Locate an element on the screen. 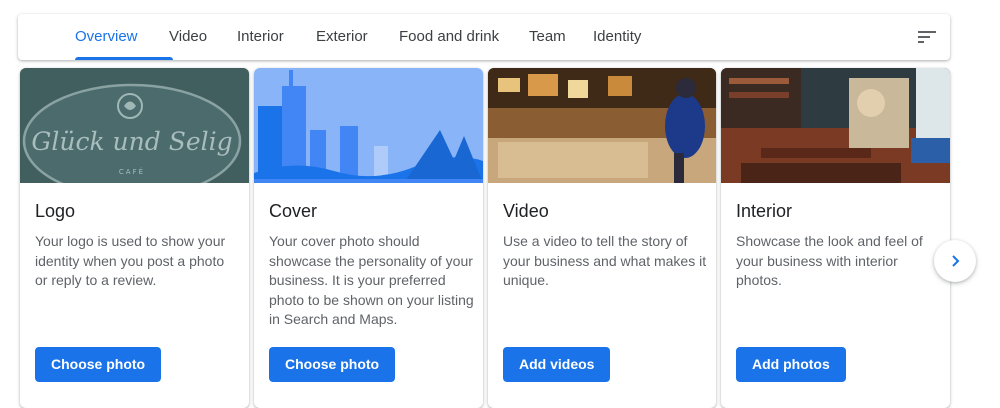  logo-photo: Glück und Selig CAFÉ is located at coordinates (134, 125).